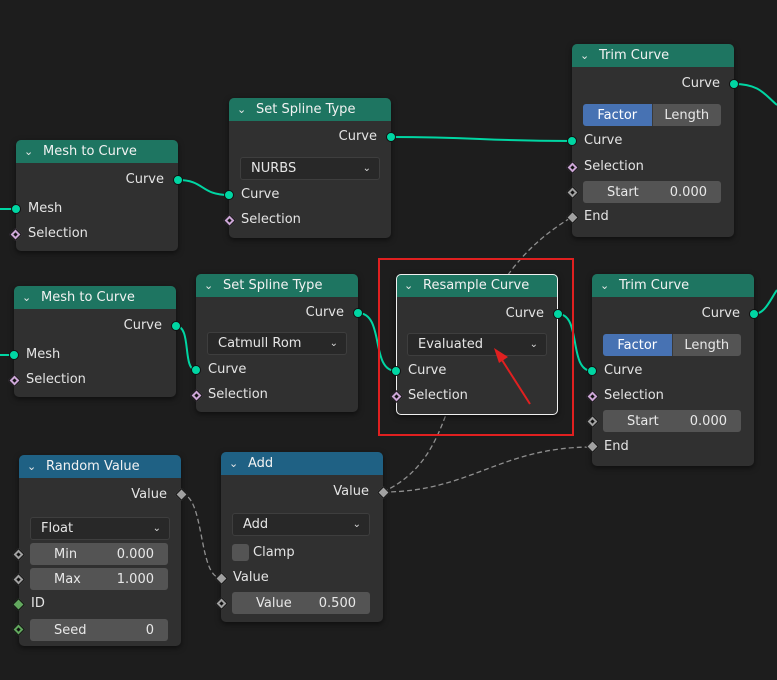 The width and height of the screenshot is (777, 680). What do you see at coordinates (38, 603) in the screenshot?
I see `input-id-label: ID` at bounding box center [38, 603].